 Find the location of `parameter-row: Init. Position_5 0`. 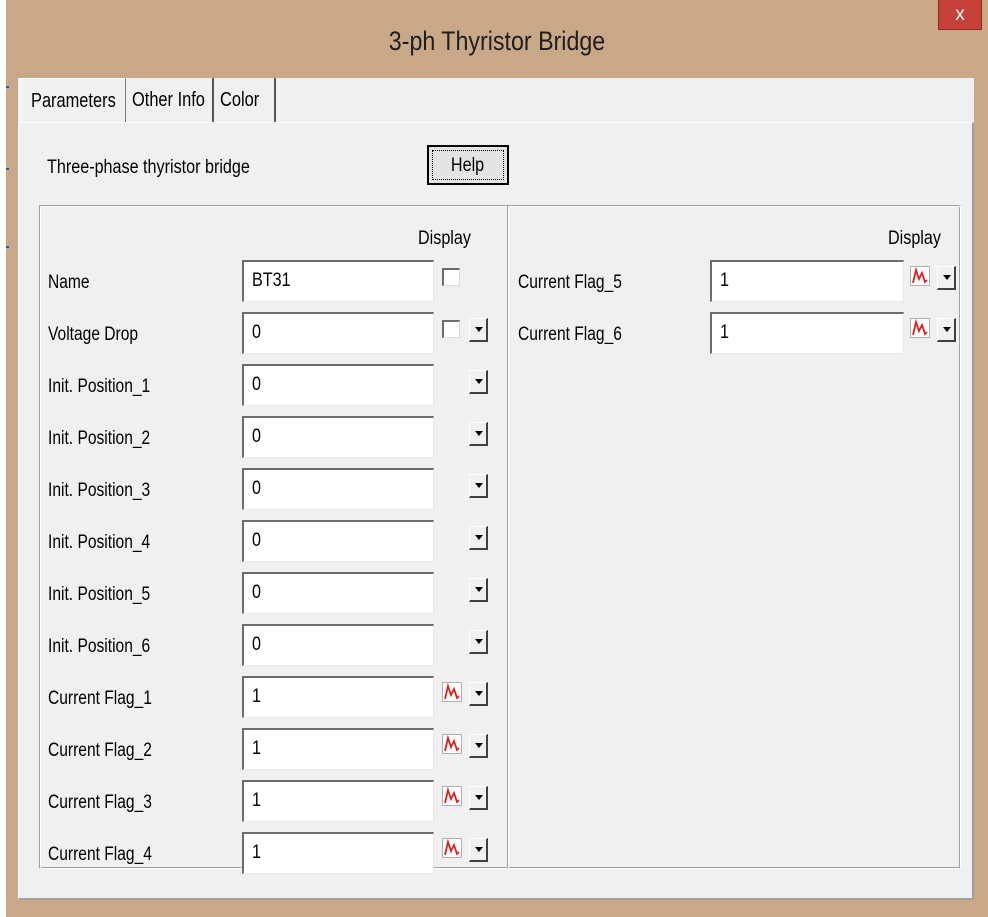

parameter-row: Init. Position_5 0 is located at coordinates (274, 593).